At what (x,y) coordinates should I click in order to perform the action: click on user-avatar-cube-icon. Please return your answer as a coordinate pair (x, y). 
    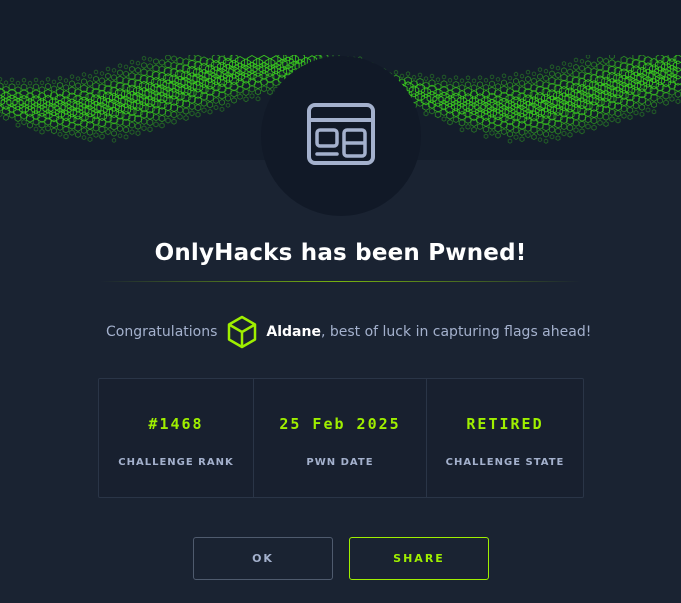
    Looking at the image, I should click on (241, 332).